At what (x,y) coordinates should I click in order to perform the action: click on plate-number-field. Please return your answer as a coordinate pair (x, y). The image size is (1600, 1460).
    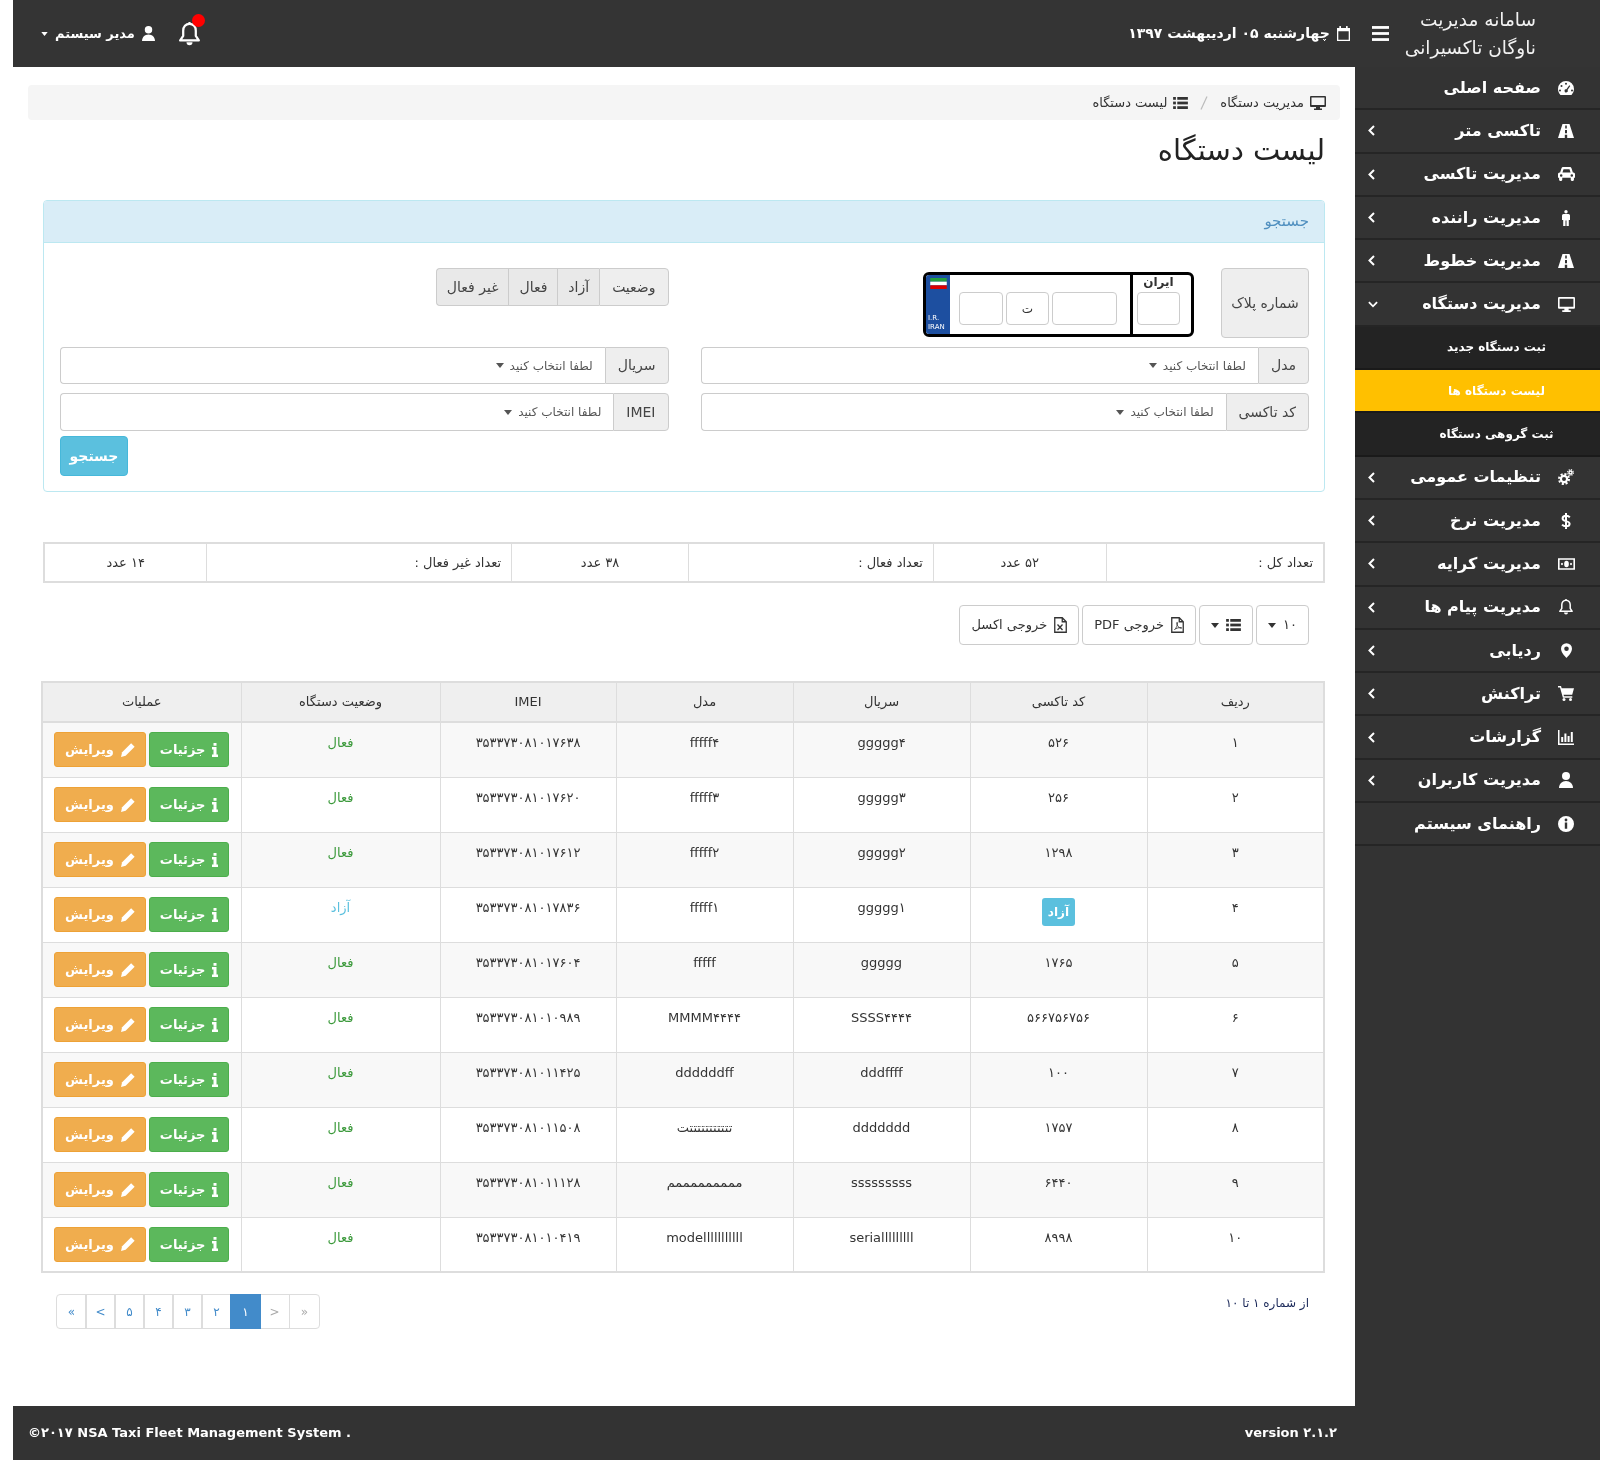
    Looking at the image, I should click on (1084, 308).